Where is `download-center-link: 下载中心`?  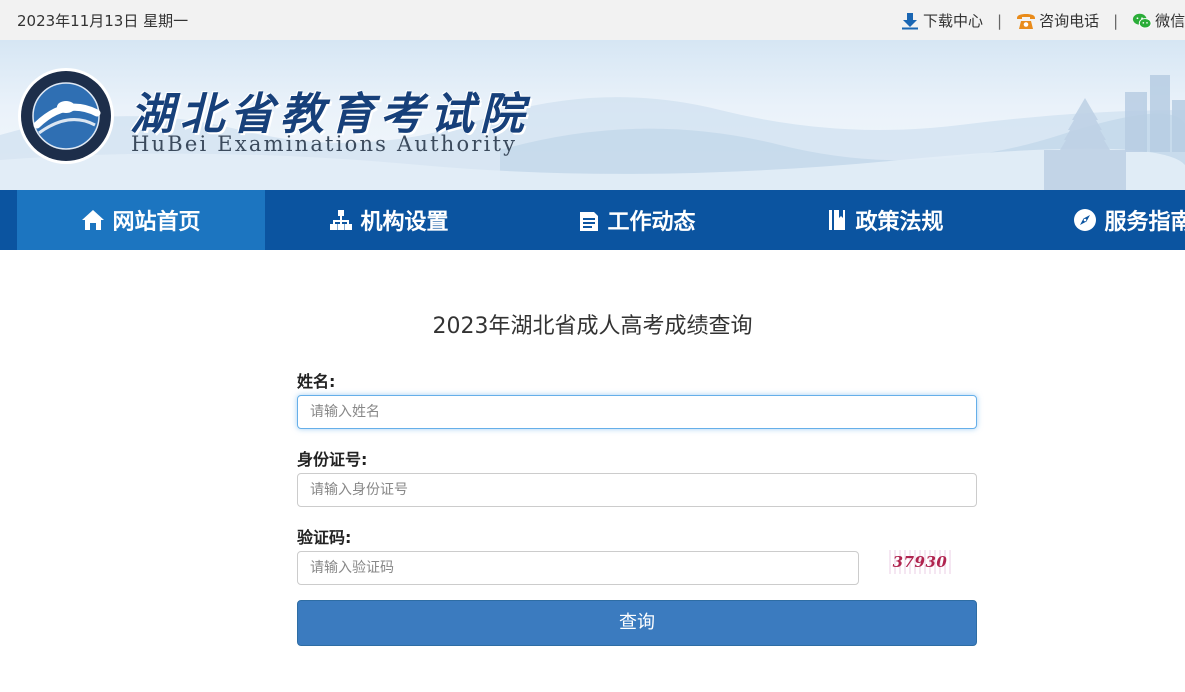
download-center-link: 下载中心 is located at coordinates (941, 20).